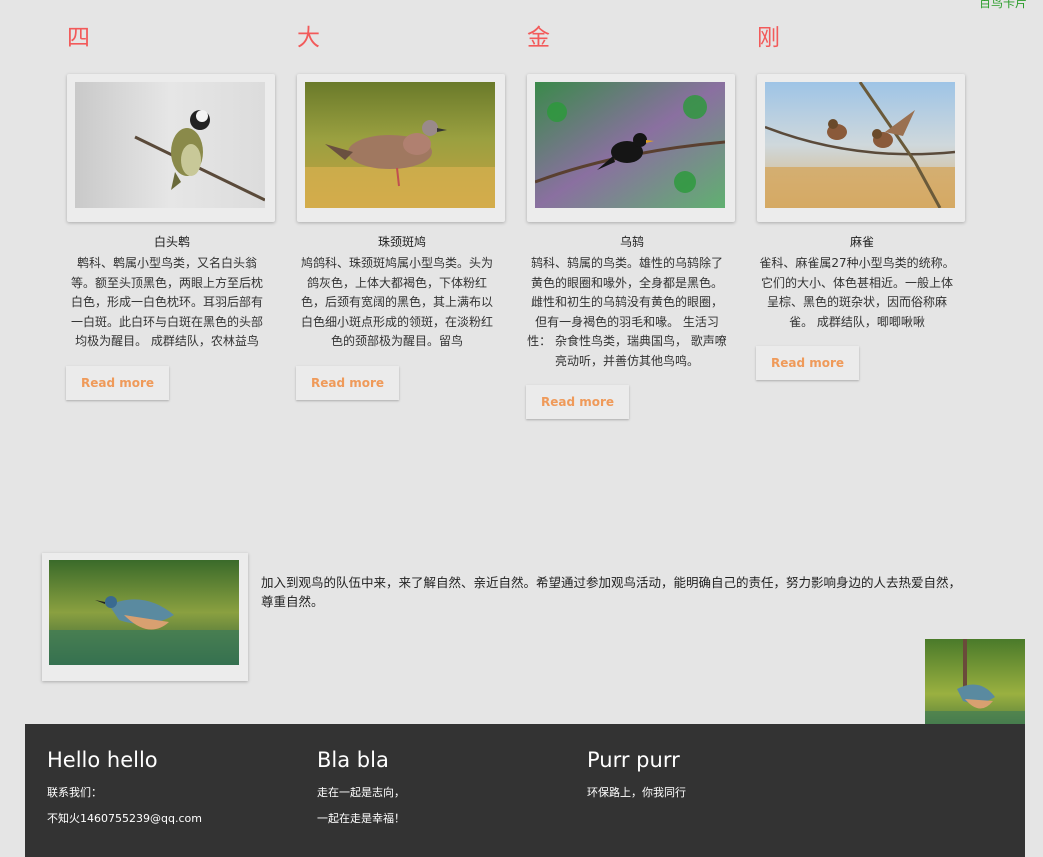  What do you see at coordinates (630, 145) in the screenshot?
I see `blackbird-photo` at bounding box center [630, 145].